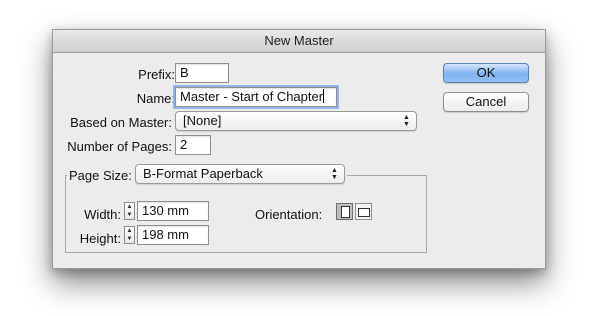  I want to click on text-caret, so click(324, 96).